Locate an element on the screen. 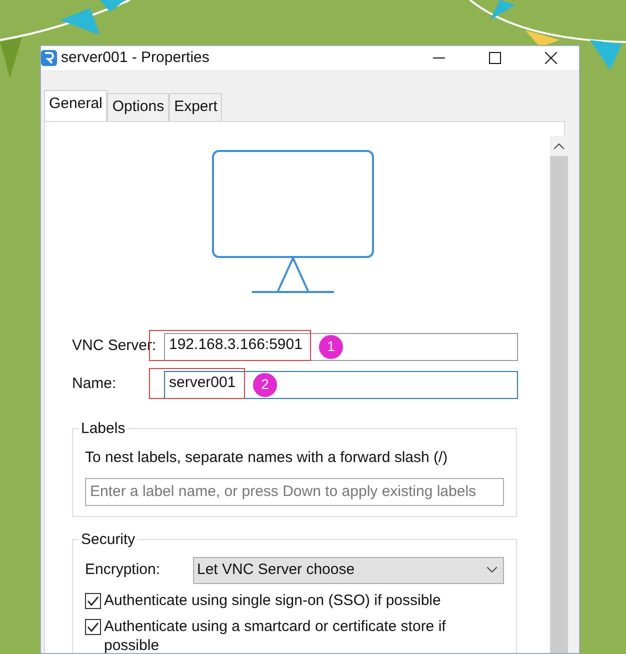 The width and height of the screenshot is (626, 654). tab: Expert is located at coordinates (195, 106).